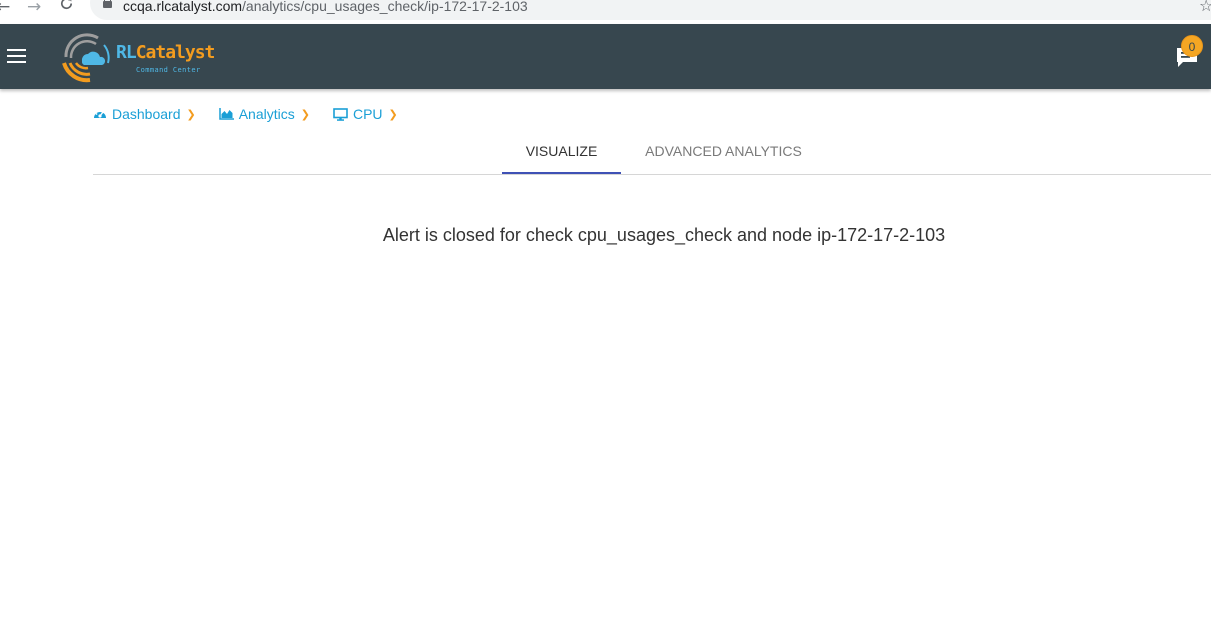  Describe the element at coordinates (367, 114) in the screenshot. I see `breadcrumb-label: CPU` at that location.